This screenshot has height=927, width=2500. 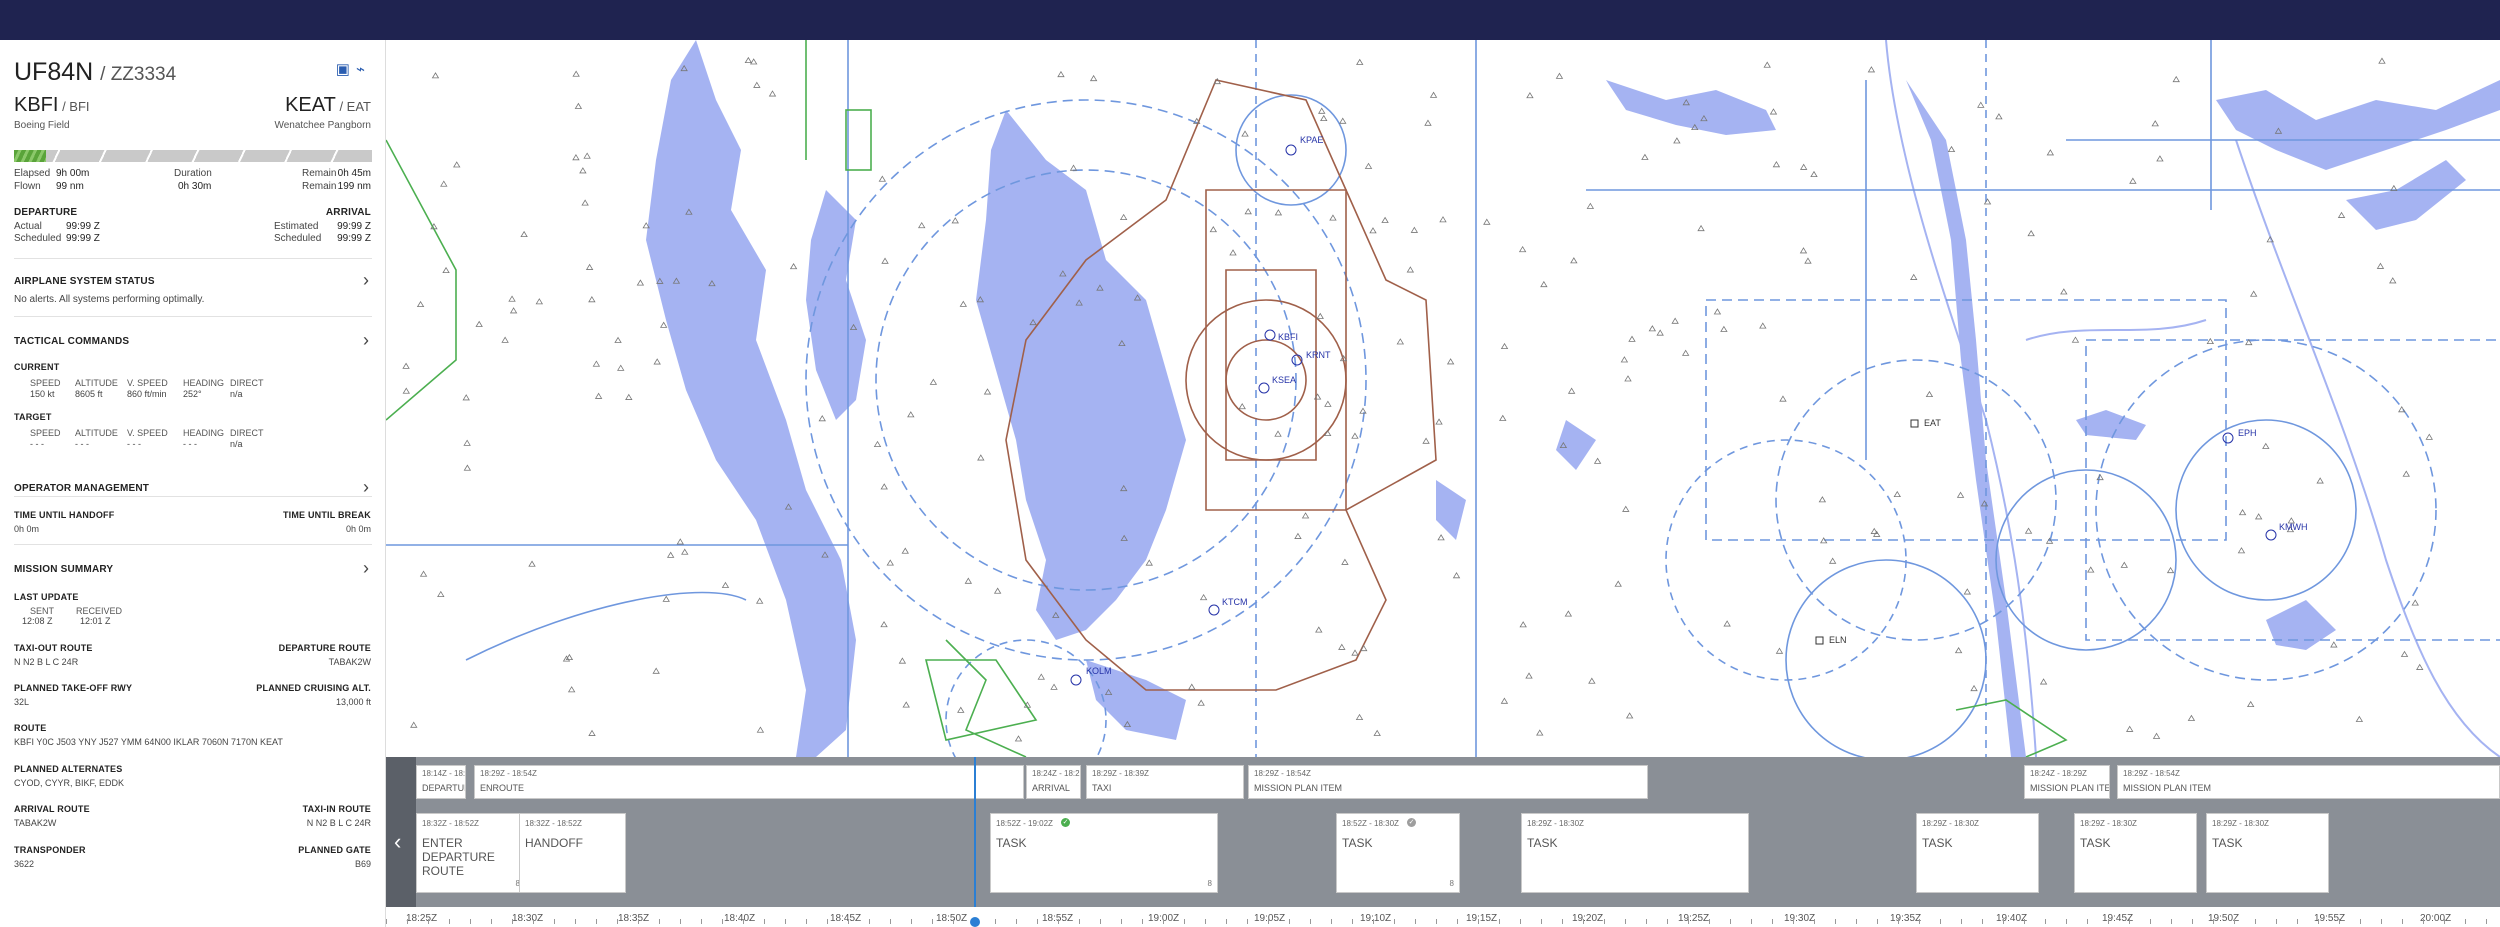 What do you see at coordinates (1104, 853) in the screenshot?
I see `timeline-task-card: 18:52Z - 19:02Z TASK ✓ 8` at bounding box center [1104, 853].